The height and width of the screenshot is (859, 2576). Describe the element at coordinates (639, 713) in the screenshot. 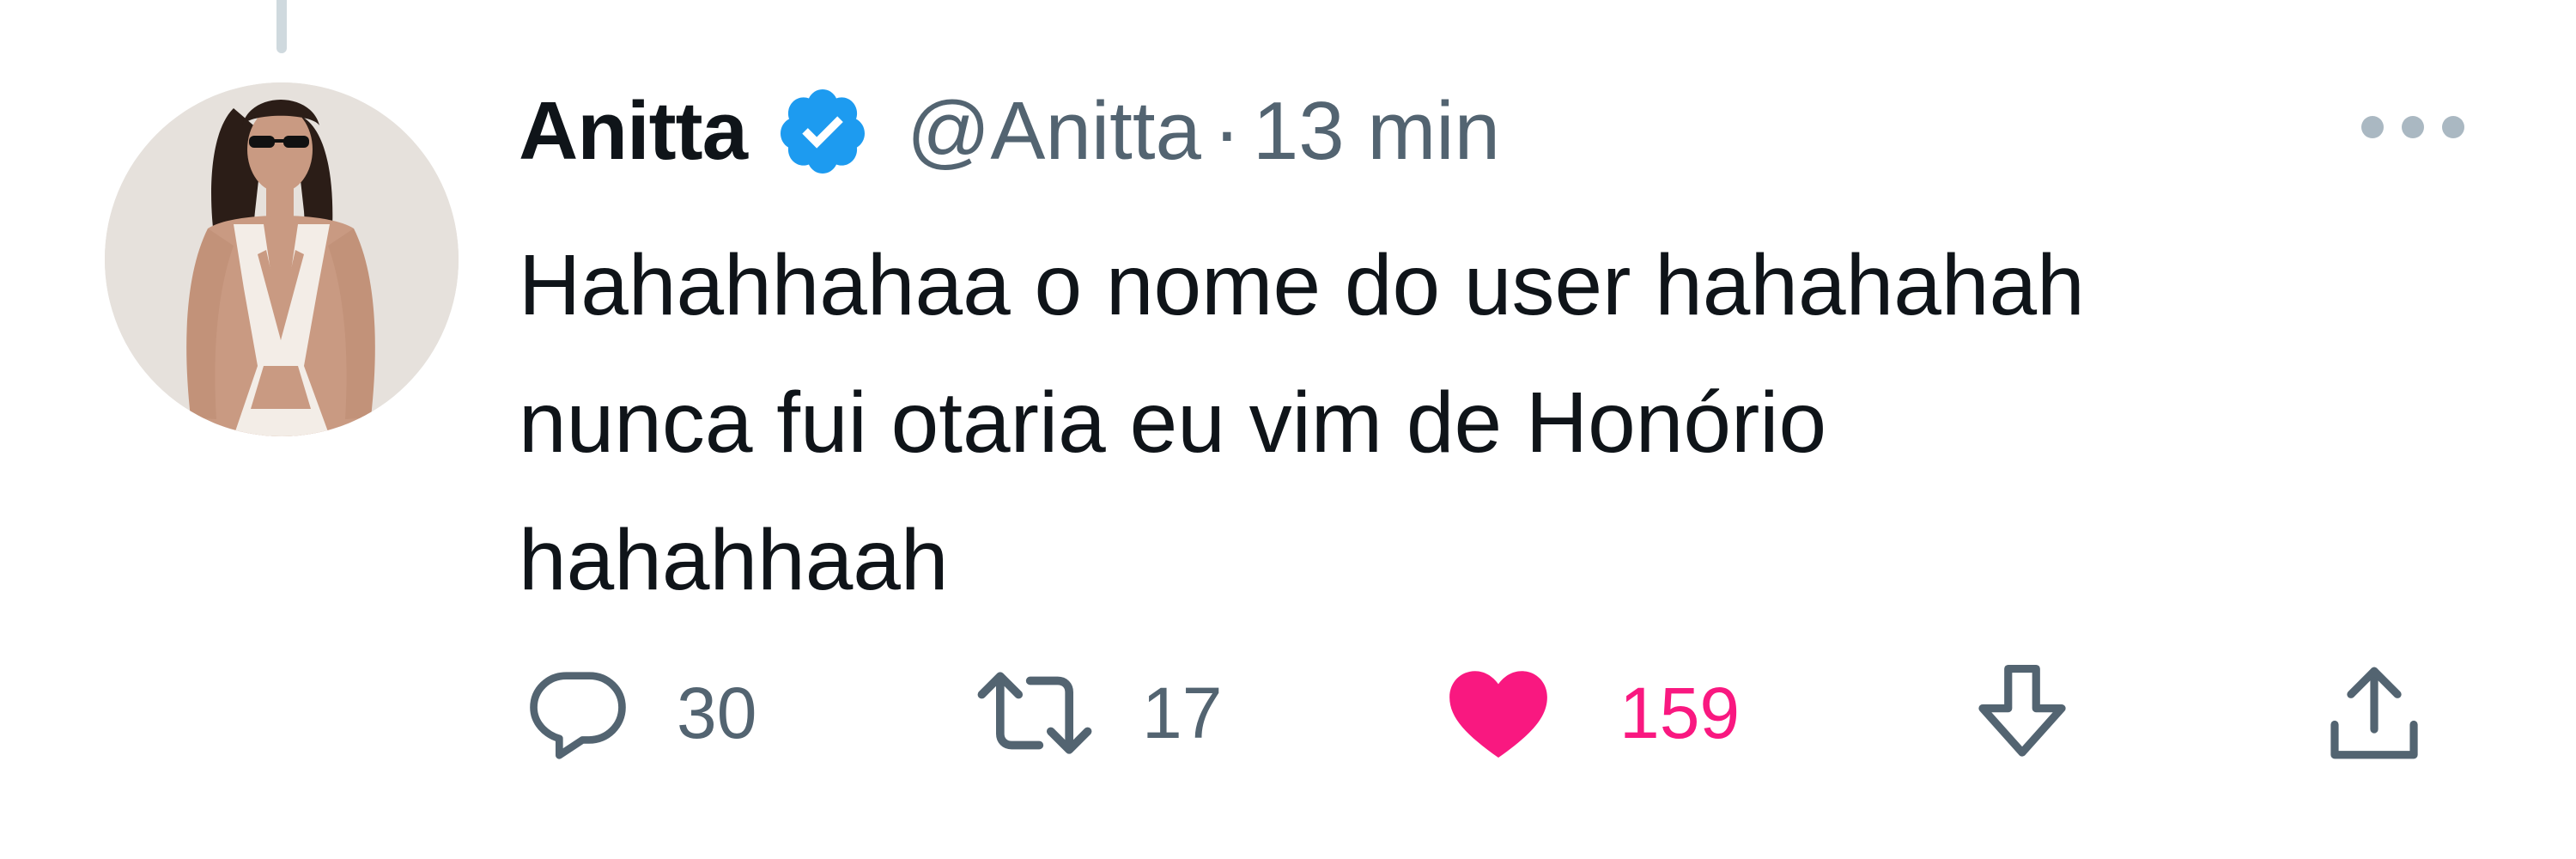

I see `reply-button: 30` at that location.